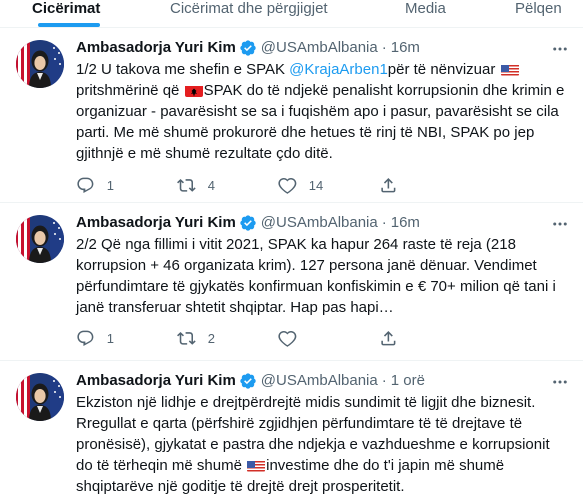  I want to click on mention-link: @KrajaArben1, so click(338, 69).